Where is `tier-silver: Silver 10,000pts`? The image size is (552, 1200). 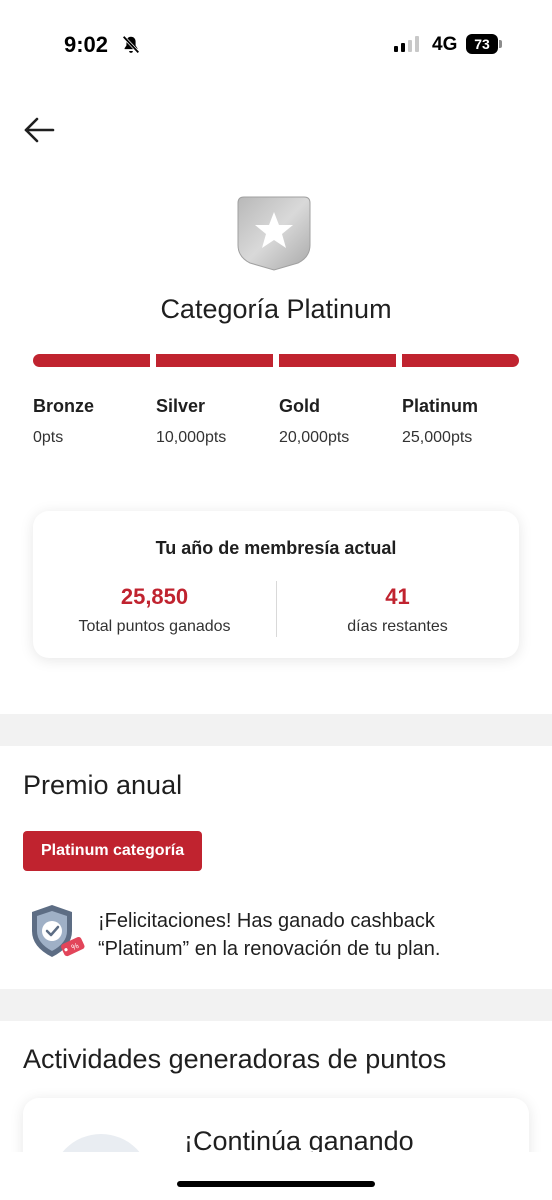 tier-silver: Silver 10,000pts is located at coordinates (216, 421).